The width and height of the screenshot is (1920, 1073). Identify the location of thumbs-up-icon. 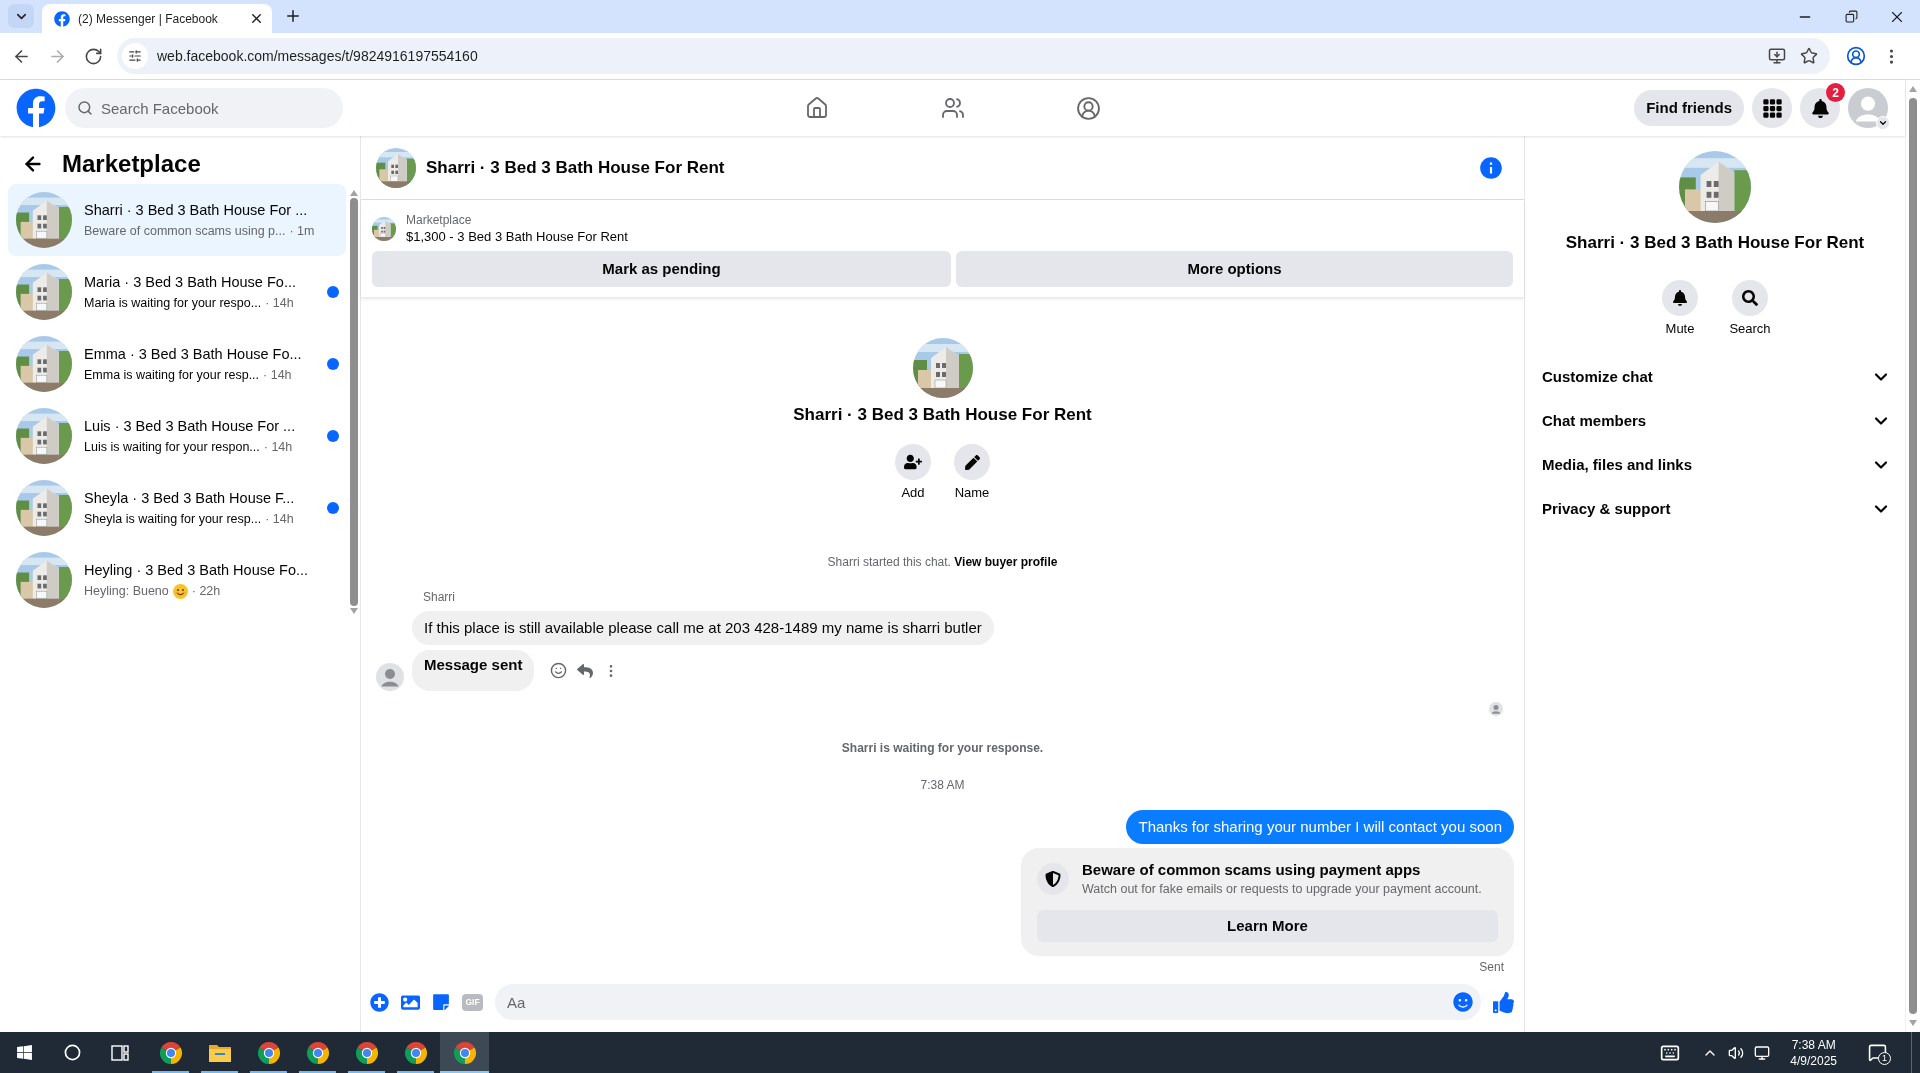
(1503, 1002).